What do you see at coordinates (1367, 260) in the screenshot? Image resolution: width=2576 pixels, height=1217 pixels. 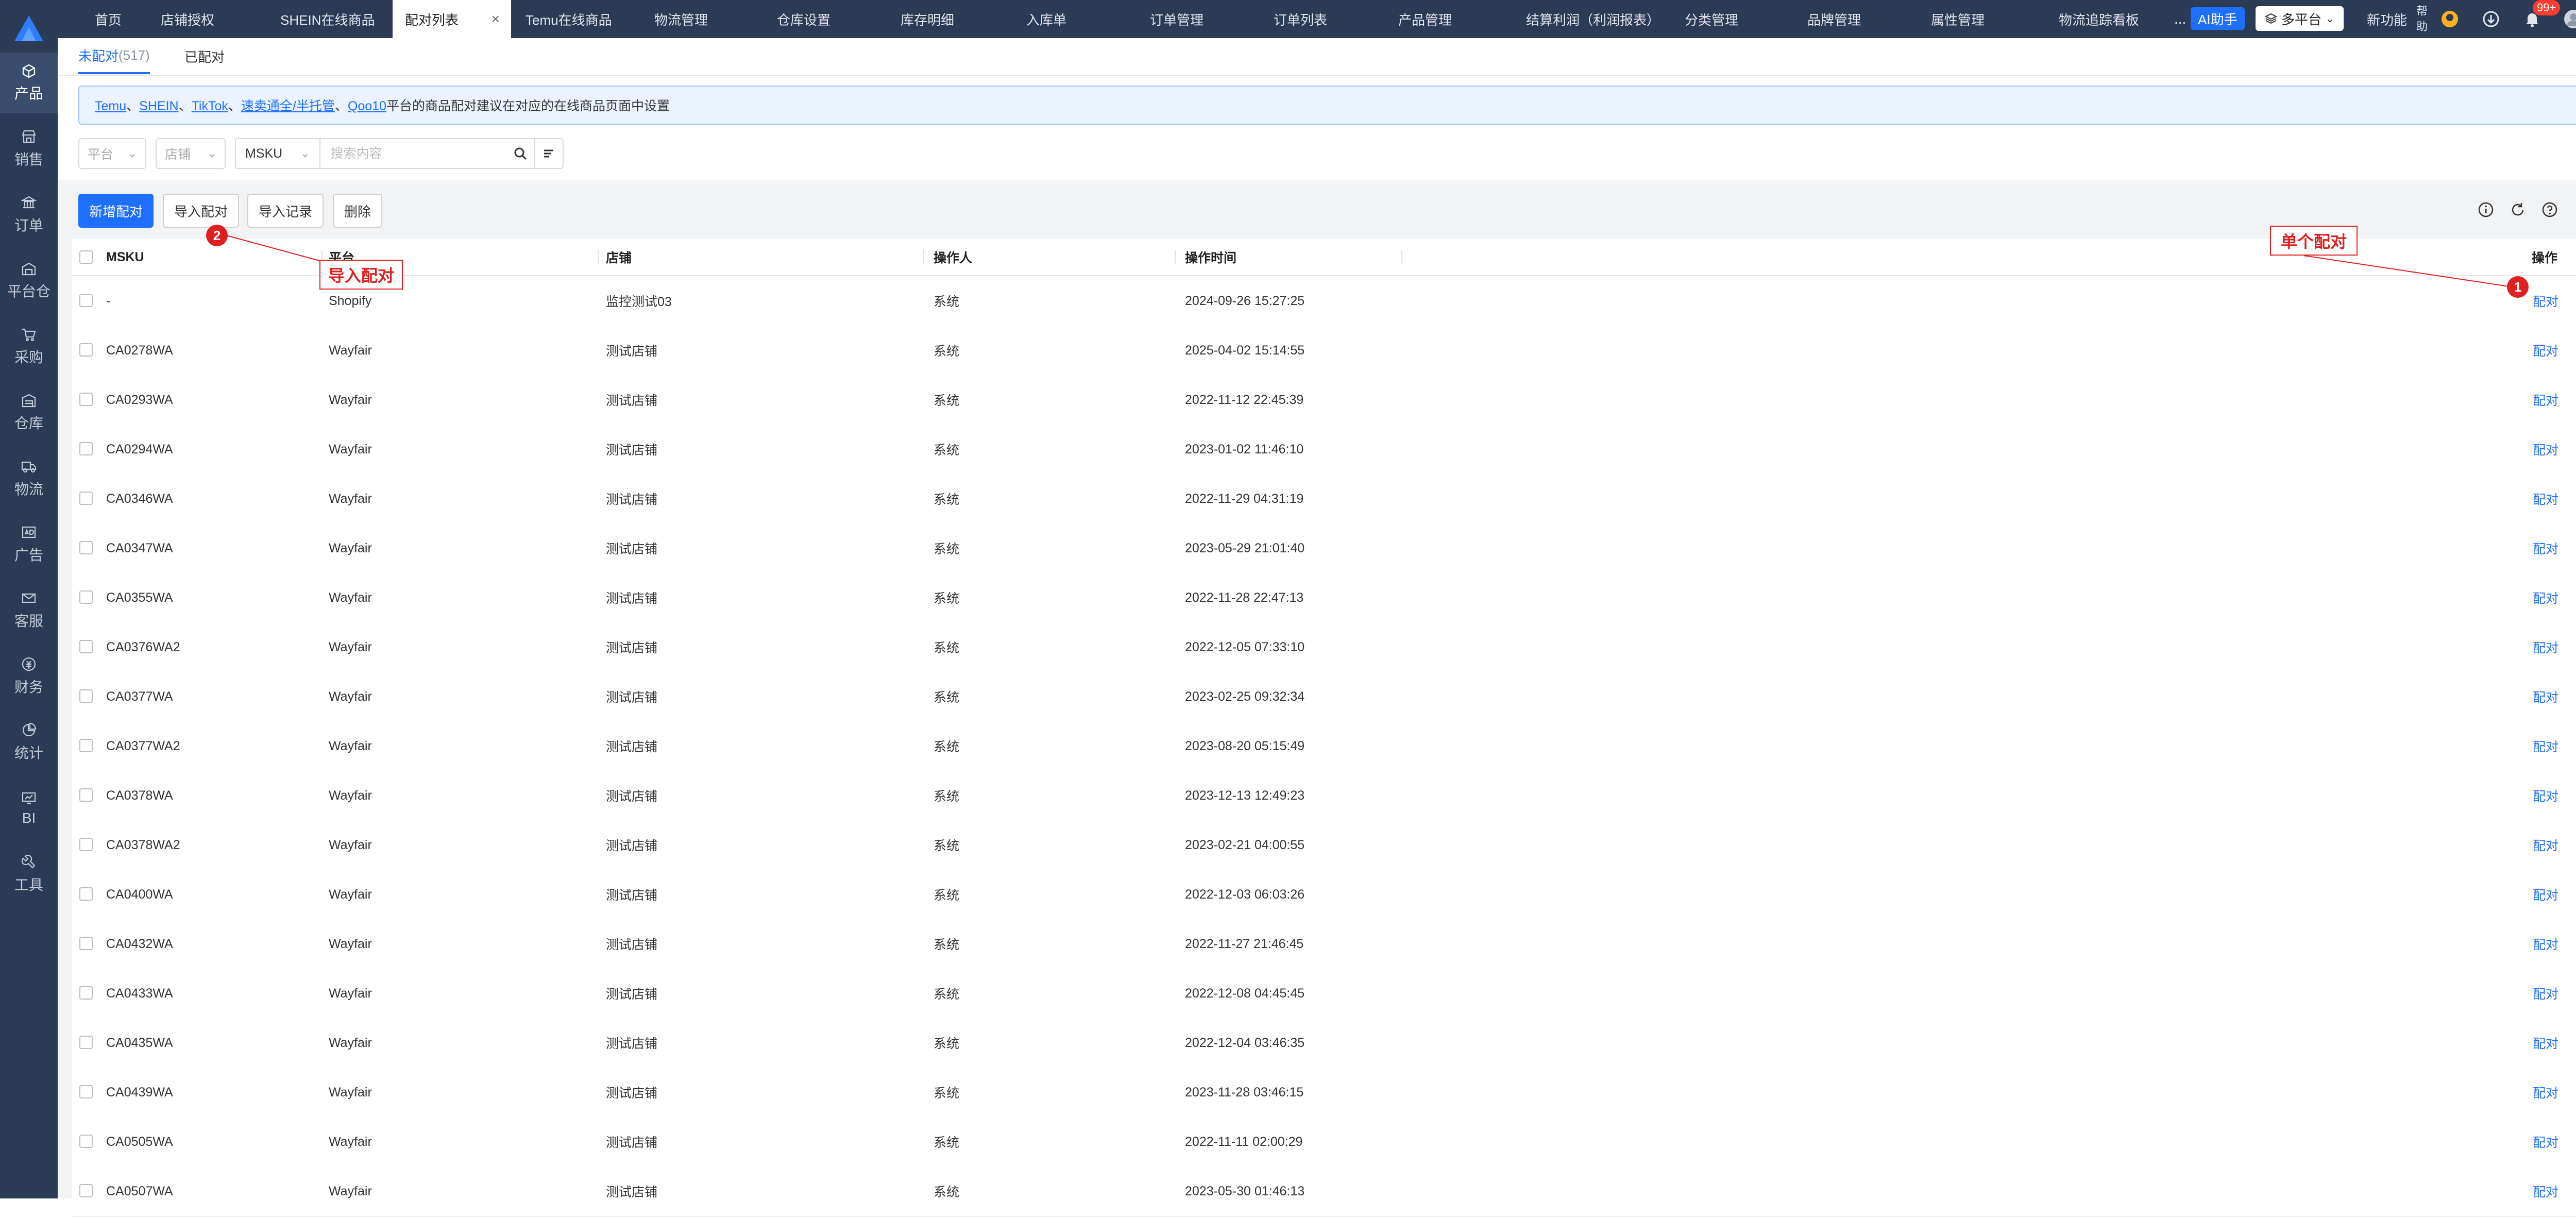 I see `annotation-lines` at bounding box center [1367, 260].